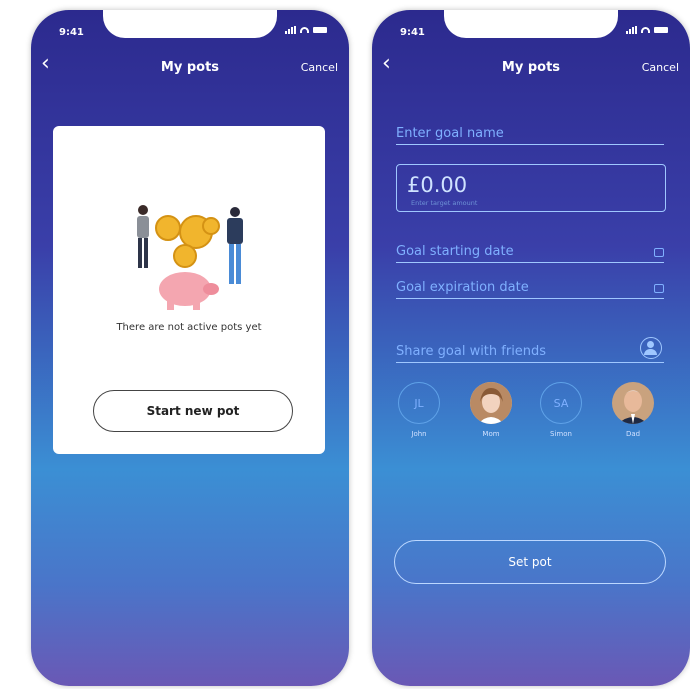  Describe the element at coordinates (531, 188) in the screenshot. I see `target-amount-input: £0.00 Enter target amount` at that location.